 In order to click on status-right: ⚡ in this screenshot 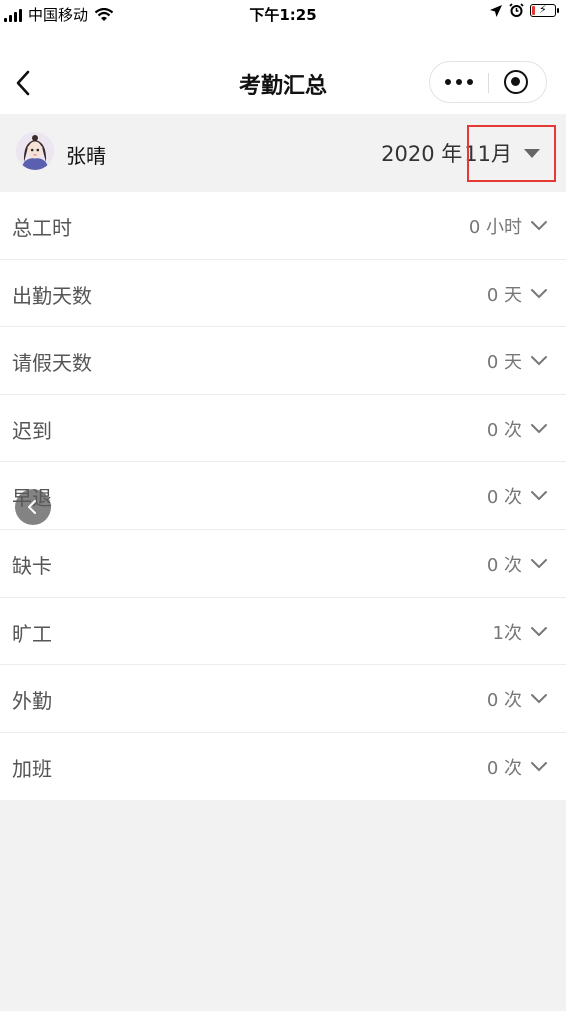, I will do `click(524, 10)`.